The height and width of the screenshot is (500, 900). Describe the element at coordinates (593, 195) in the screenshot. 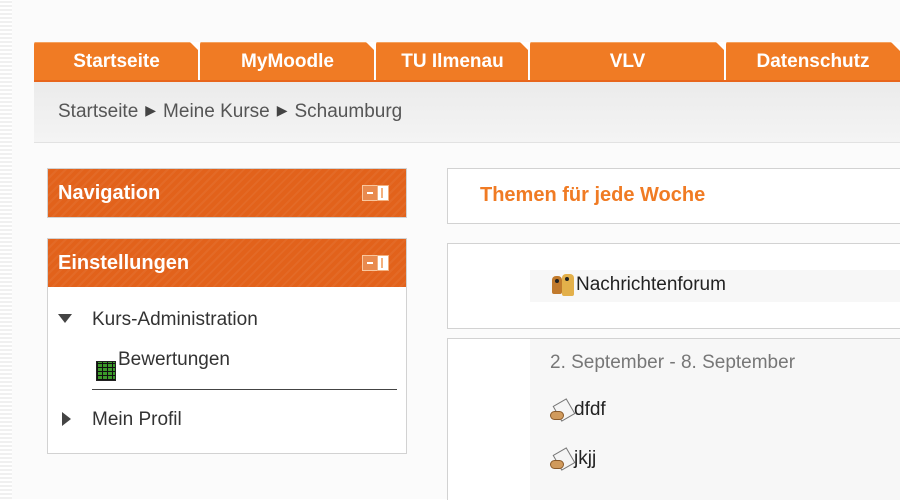

I see `course-format-title: Themen für jede Woche` at that location.